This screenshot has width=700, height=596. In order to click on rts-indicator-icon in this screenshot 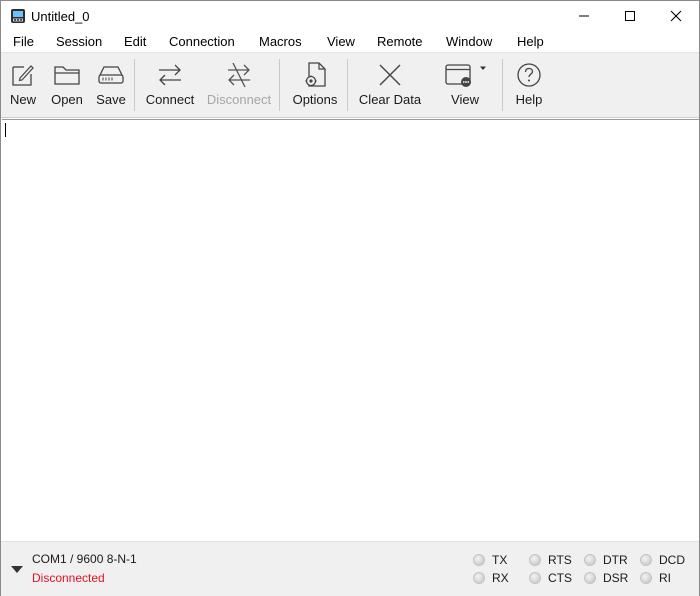, I will do `click(535, 560)`.